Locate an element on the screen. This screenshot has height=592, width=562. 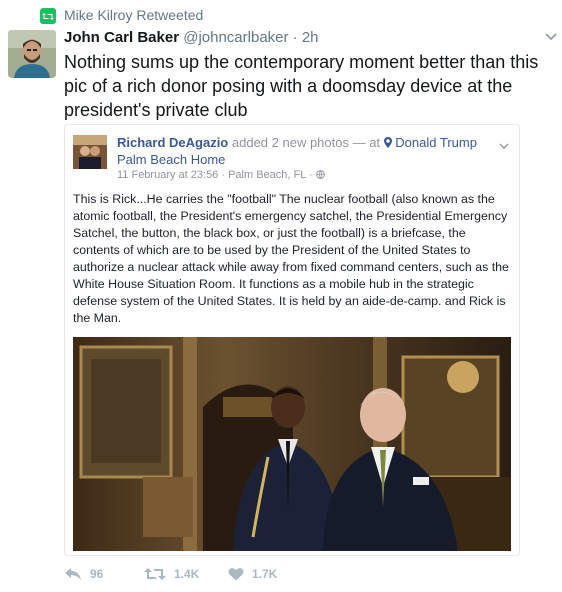
like-button: 1.7K is located at coordinates (252, 574).